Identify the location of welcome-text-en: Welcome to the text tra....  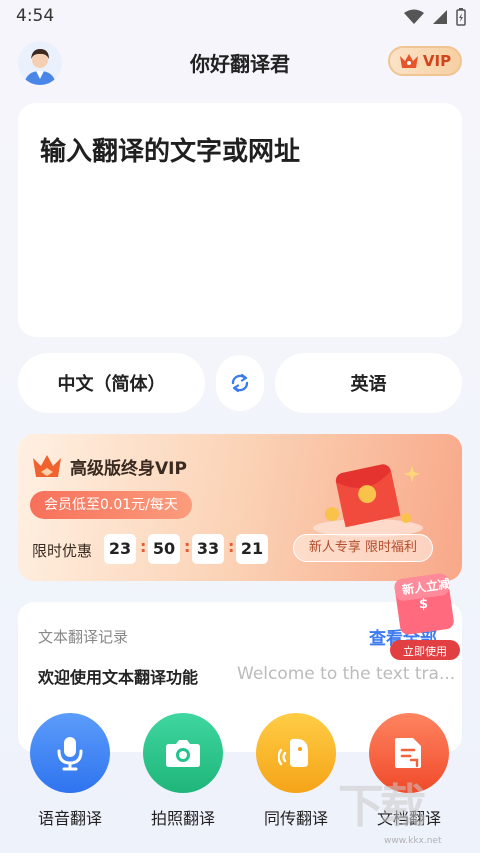
(346, 674).